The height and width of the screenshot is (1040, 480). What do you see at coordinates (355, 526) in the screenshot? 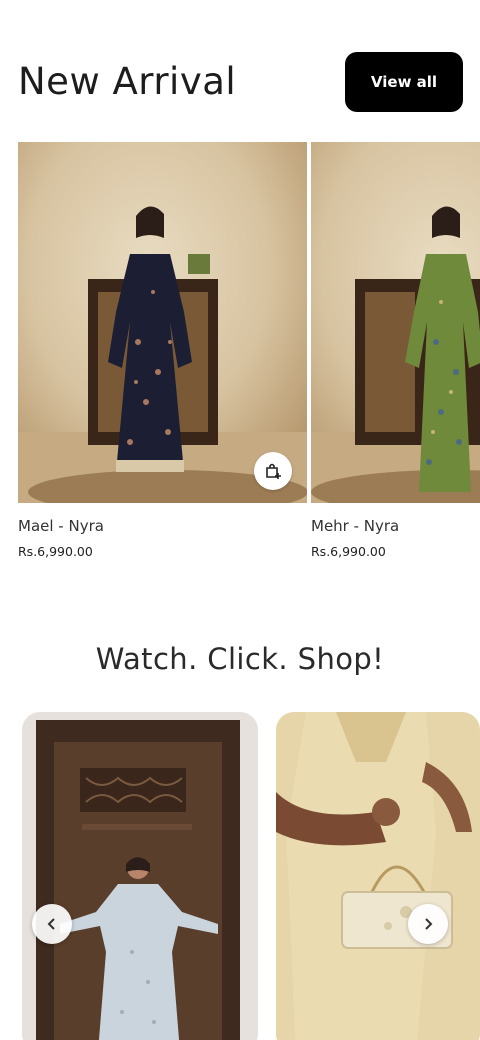
I see `product-name: Mehr - Nyra` at bounding box center [355, 526].